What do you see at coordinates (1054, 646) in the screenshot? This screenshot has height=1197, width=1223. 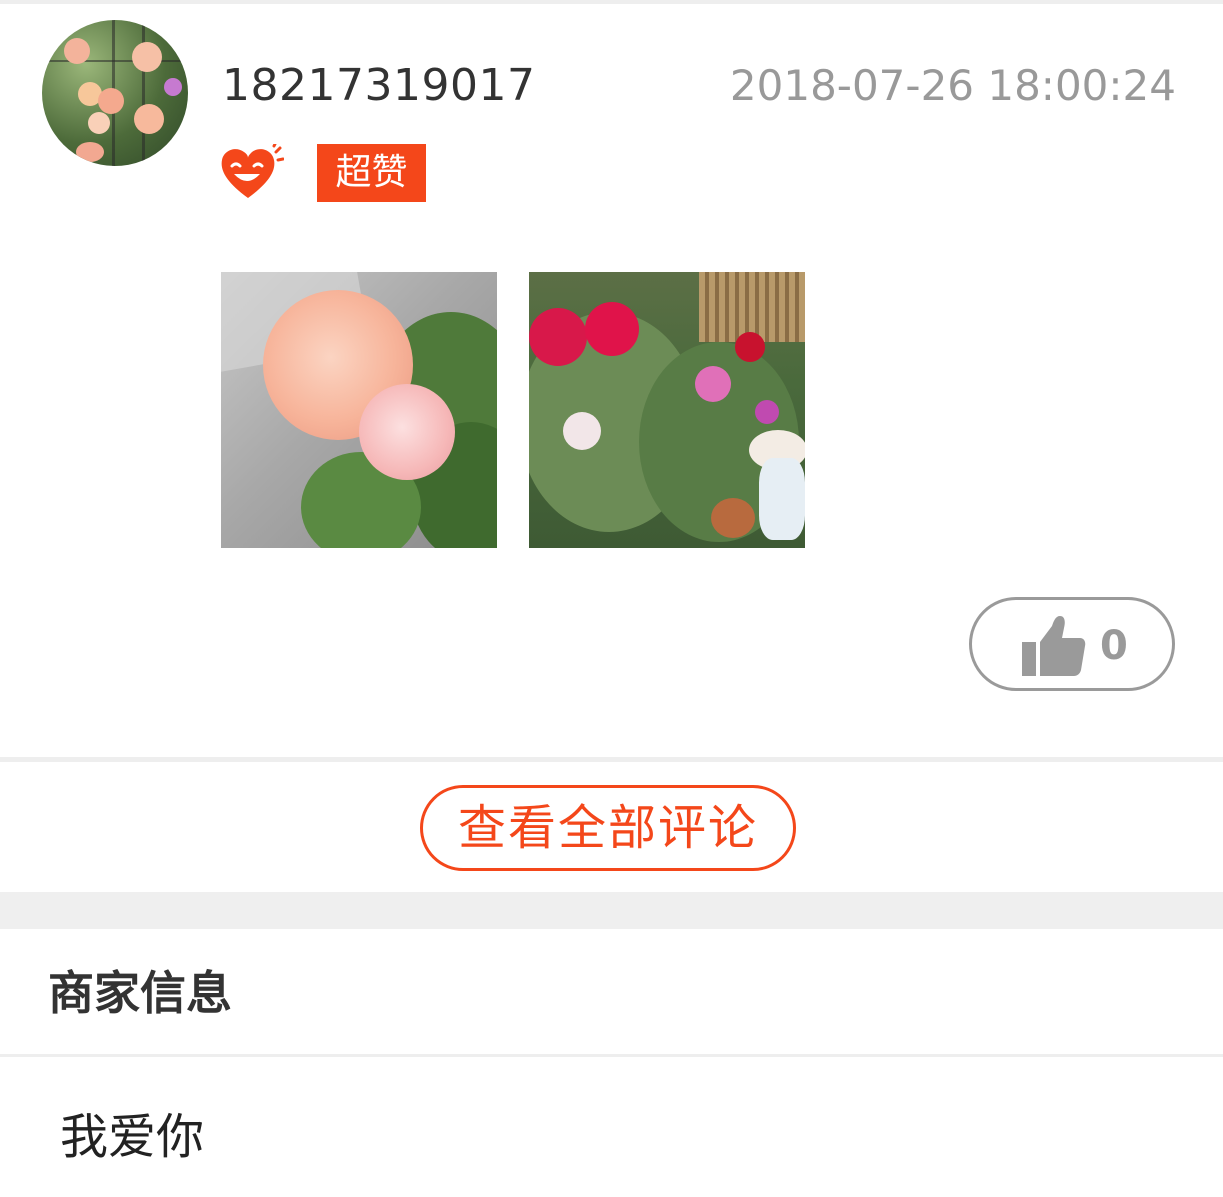 I see `thumbs-up-icon` at bounding box center [1054, 646].